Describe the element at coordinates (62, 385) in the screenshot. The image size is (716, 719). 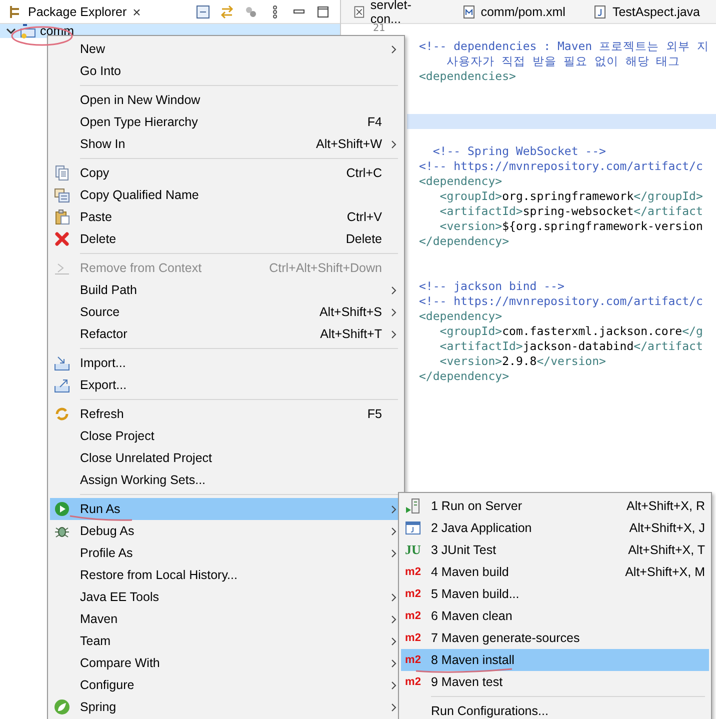
I see `export-icon` at that location.